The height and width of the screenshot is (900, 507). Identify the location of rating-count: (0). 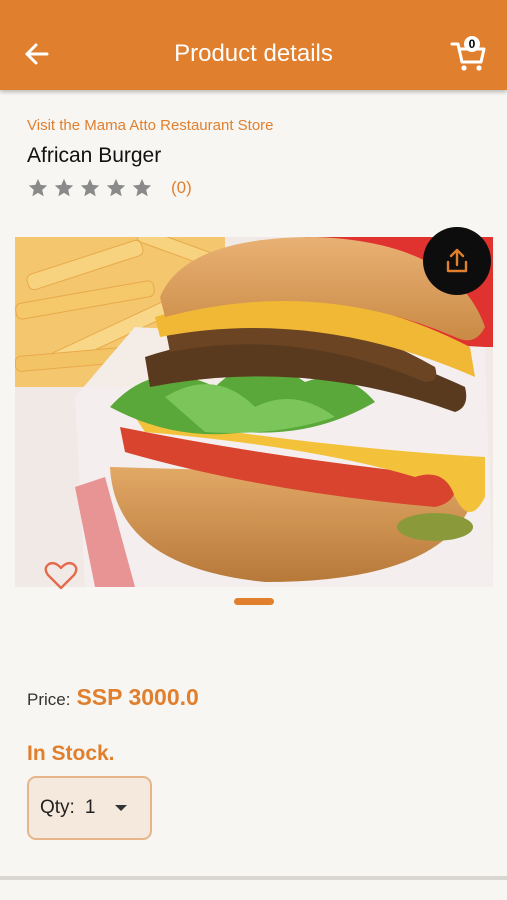
(181, 187).